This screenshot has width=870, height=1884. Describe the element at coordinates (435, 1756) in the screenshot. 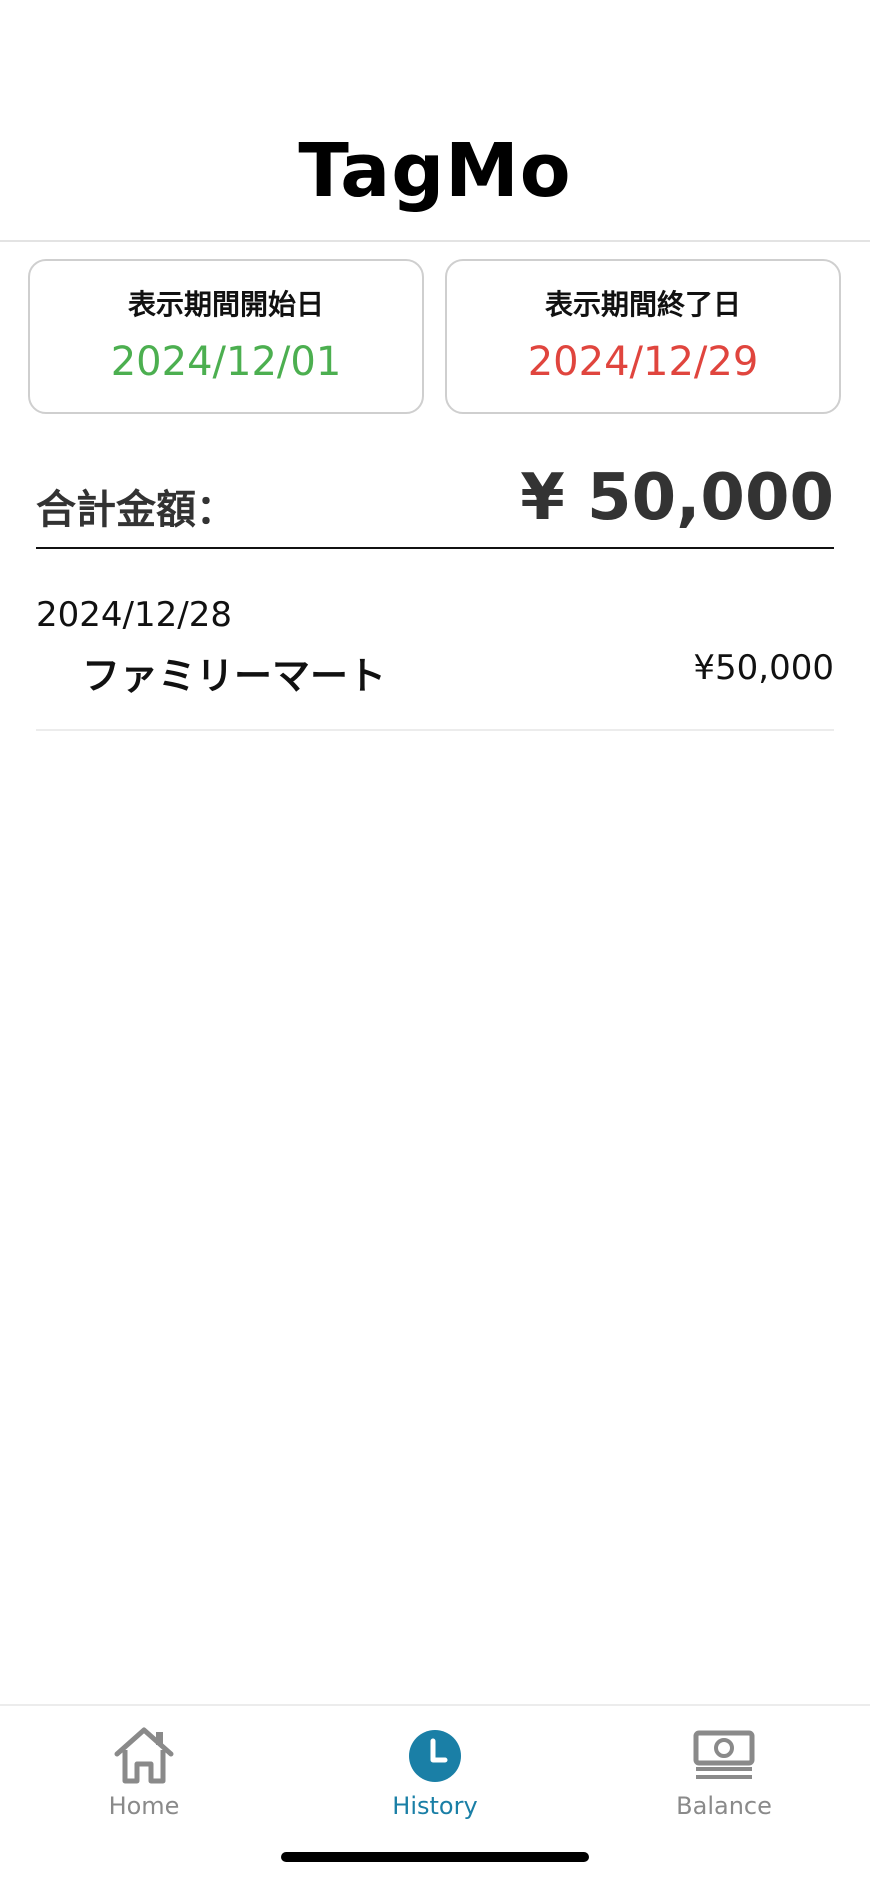

I see `clock-icon` at that location.